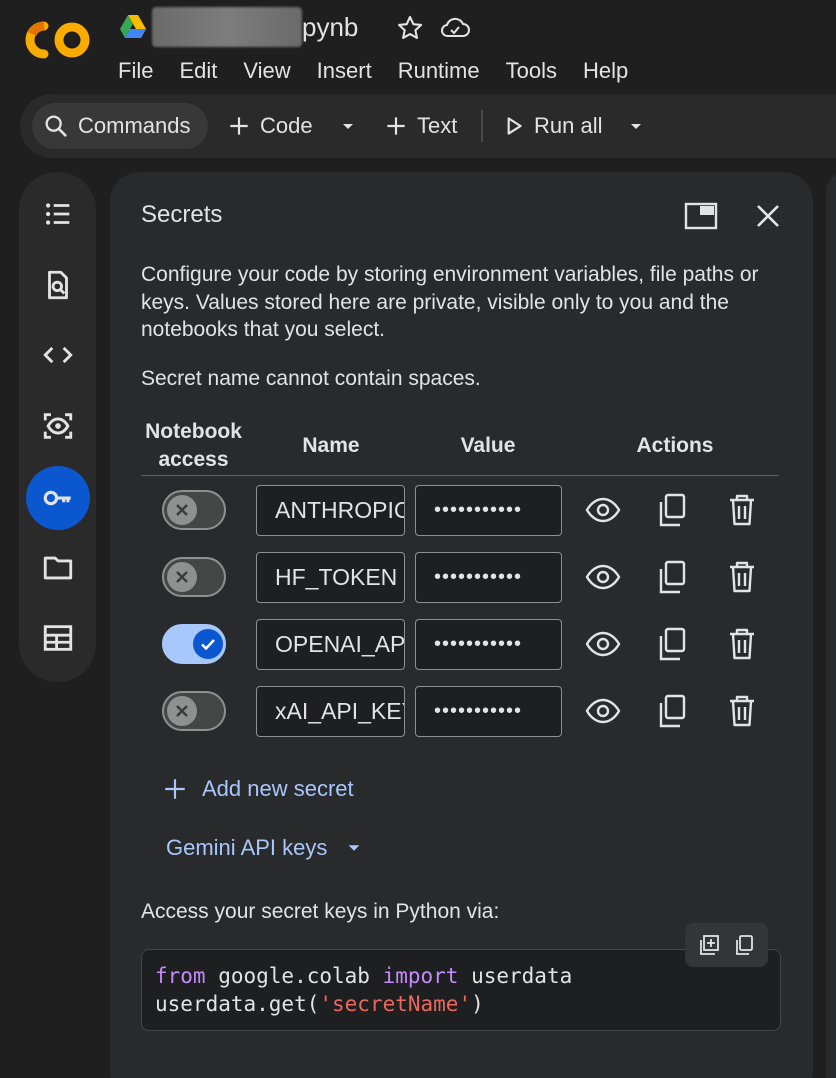 Image resolution: width=836 pixels, height=1078 pixels. What do you see at coordinates (58, 498) in the screenshot?
I see `secrets-key-icon` at bounding box center [58, 498].